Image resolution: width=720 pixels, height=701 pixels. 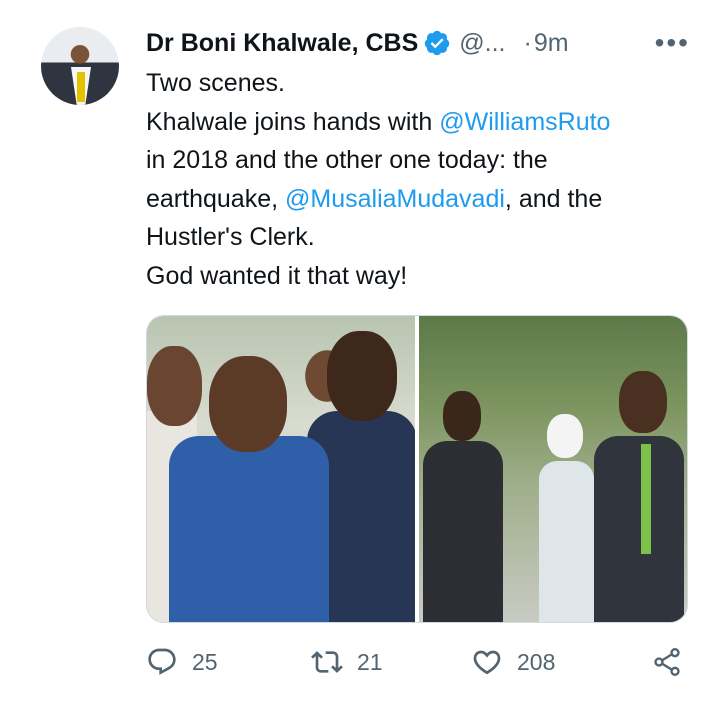 I want to click on share-button, so click(x=667, y=662).